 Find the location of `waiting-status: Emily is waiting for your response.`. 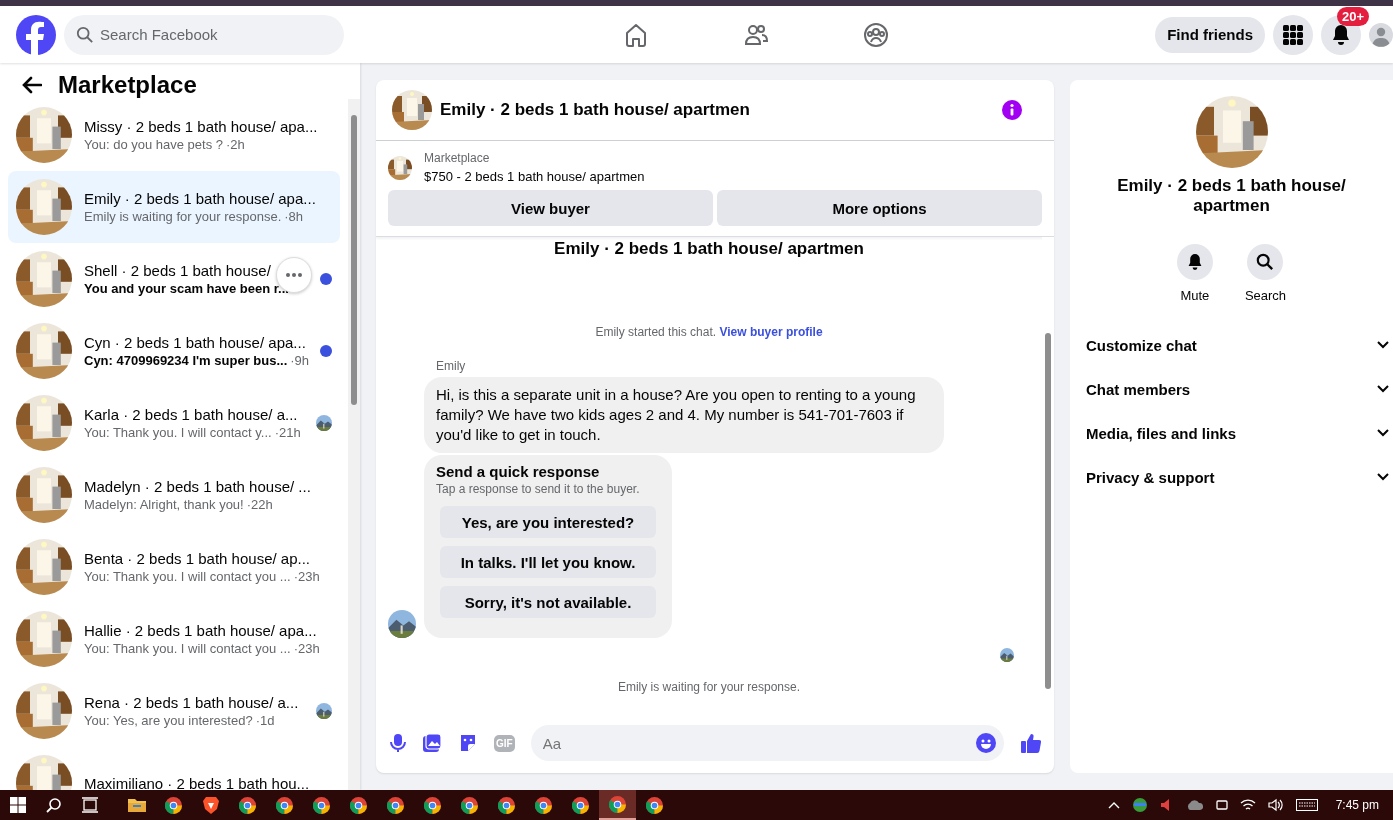

waiting-status: Emily is waiting for your response. is located at coordinates (709, 687).